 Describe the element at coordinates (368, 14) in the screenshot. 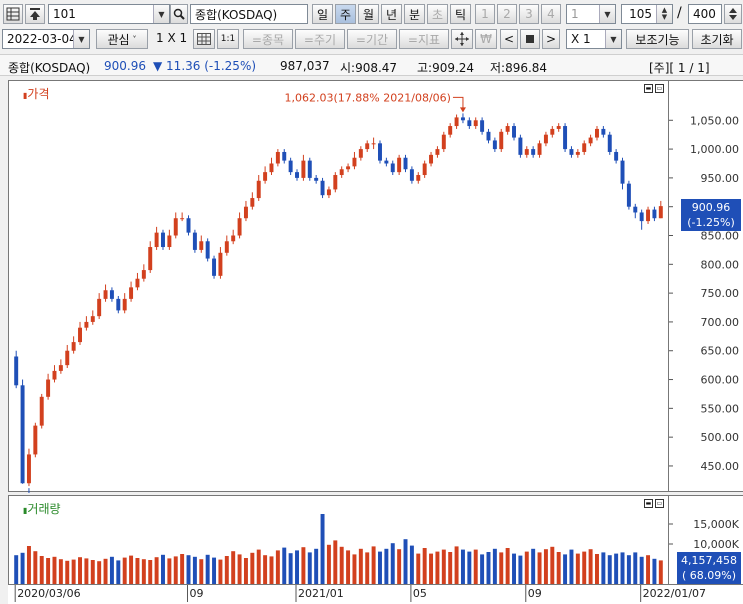

I see `period-button-2: 월` at that location.